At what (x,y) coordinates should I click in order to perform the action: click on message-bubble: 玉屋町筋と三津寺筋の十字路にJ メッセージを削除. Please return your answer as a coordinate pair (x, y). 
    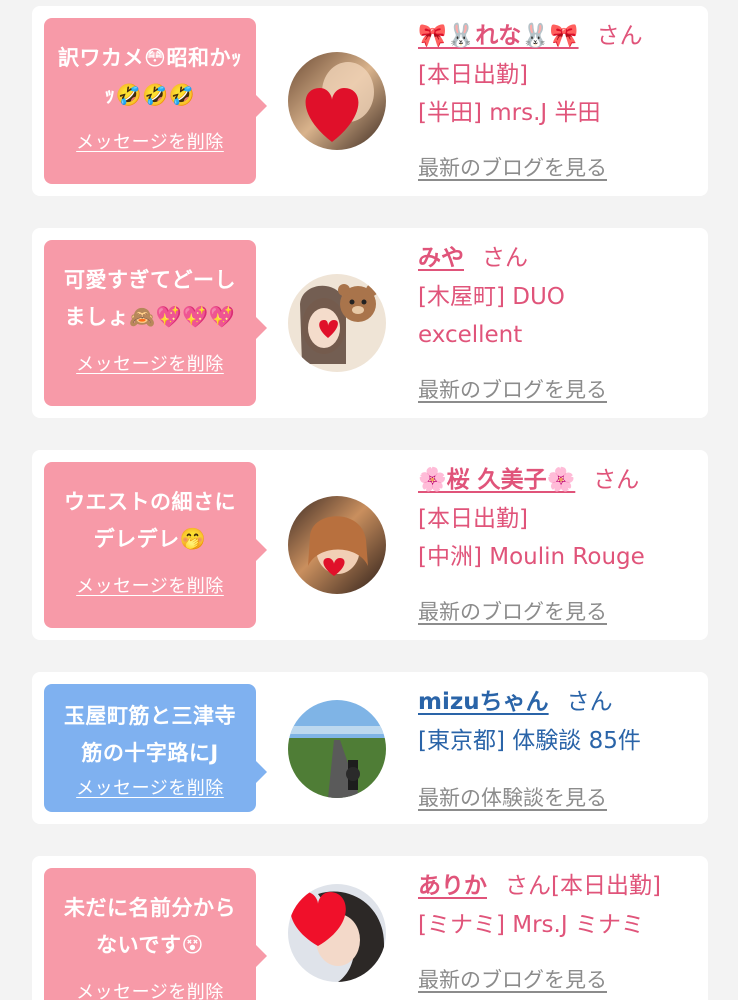
    Looking at the image, I should click on (155, 748).